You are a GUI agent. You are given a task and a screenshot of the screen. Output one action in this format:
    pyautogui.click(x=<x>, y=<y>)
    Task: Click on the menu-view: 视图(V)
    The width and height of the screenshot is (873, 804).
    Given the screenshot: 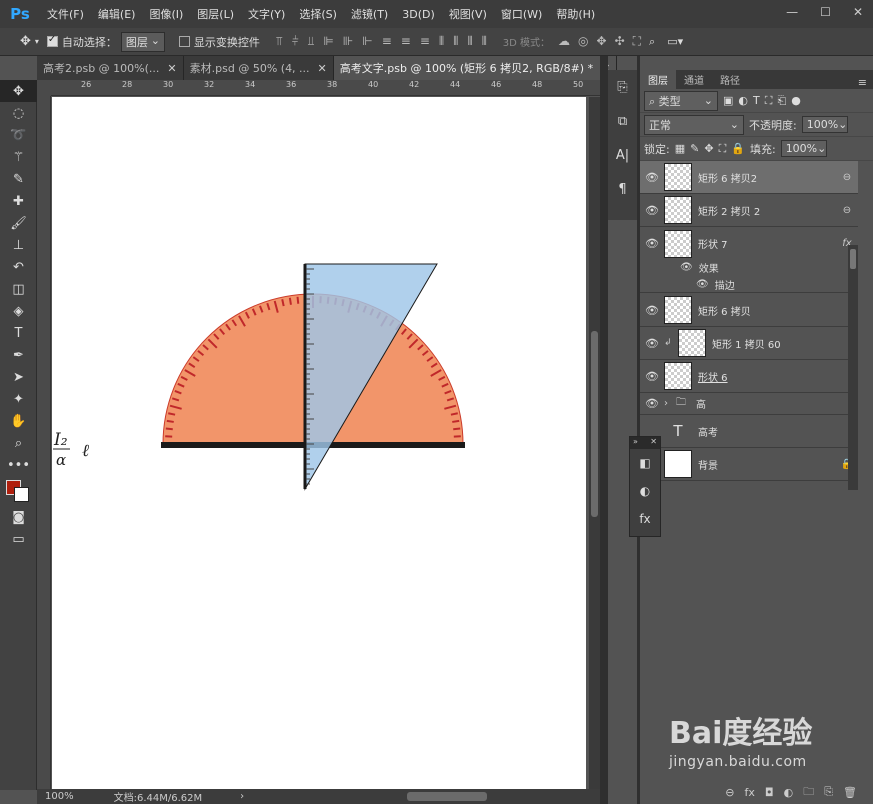 What is the action you would take?
    pyautogui.click(x=468, y=14)
    